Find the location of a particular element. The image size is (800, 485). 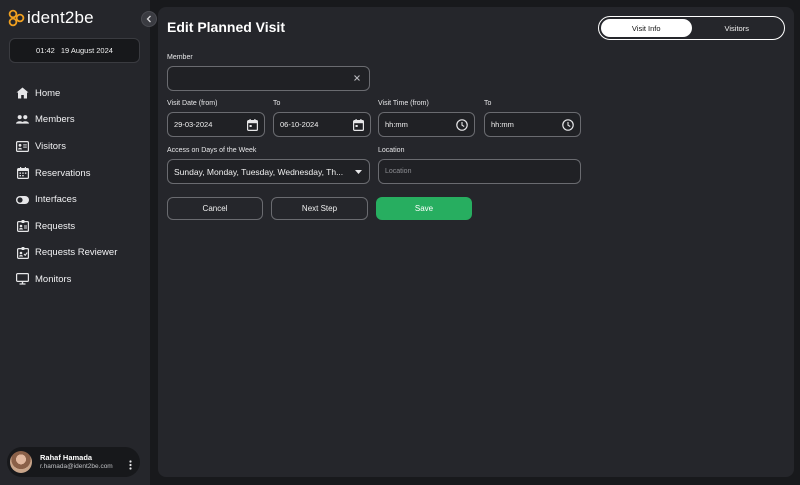

logo: ident2be is located at coordinates (51, 18).